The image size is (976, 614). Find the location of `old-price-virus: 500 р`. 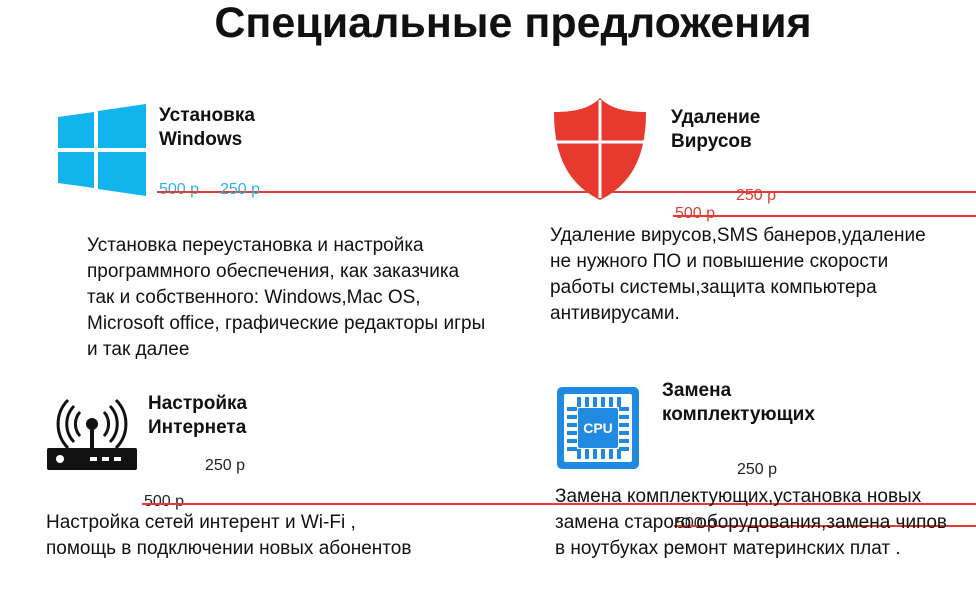

old-price-virus: 500 р is located at coordinates (824, 214).